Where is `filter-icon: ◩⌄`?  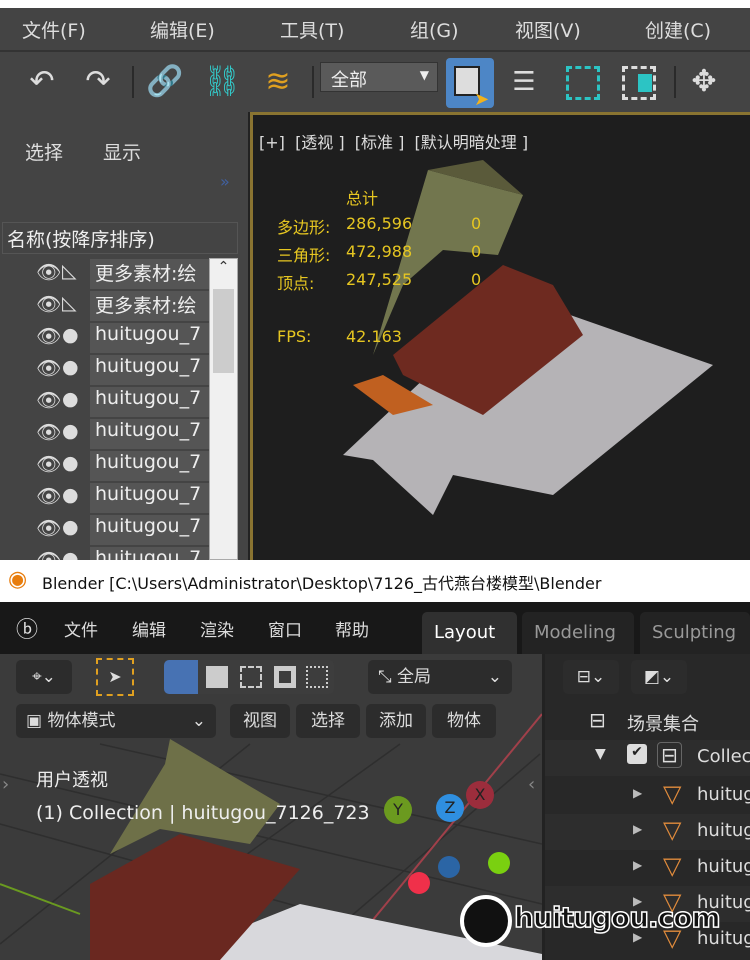 filter-icon: ◩⌄ is located at coordinates (659, 677).